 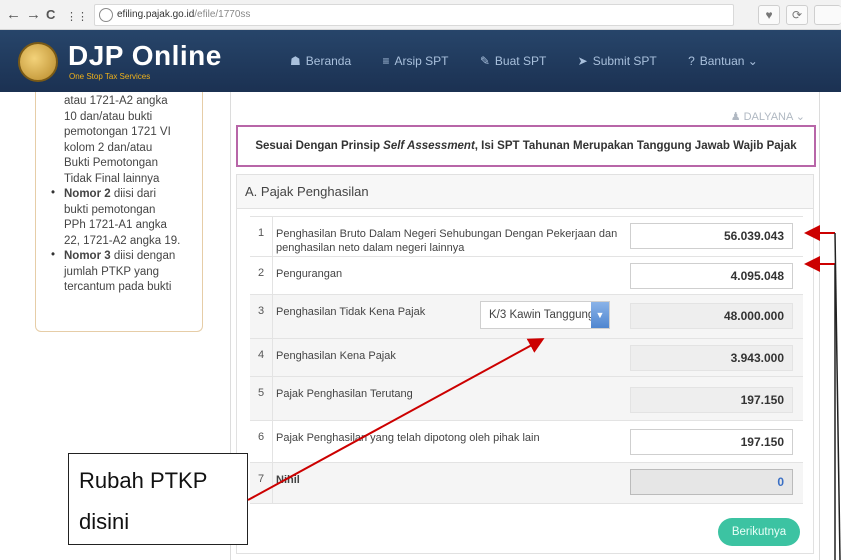 I want to click on brand-tagline: One Stop Tax Services, so click(x=110, y=76).